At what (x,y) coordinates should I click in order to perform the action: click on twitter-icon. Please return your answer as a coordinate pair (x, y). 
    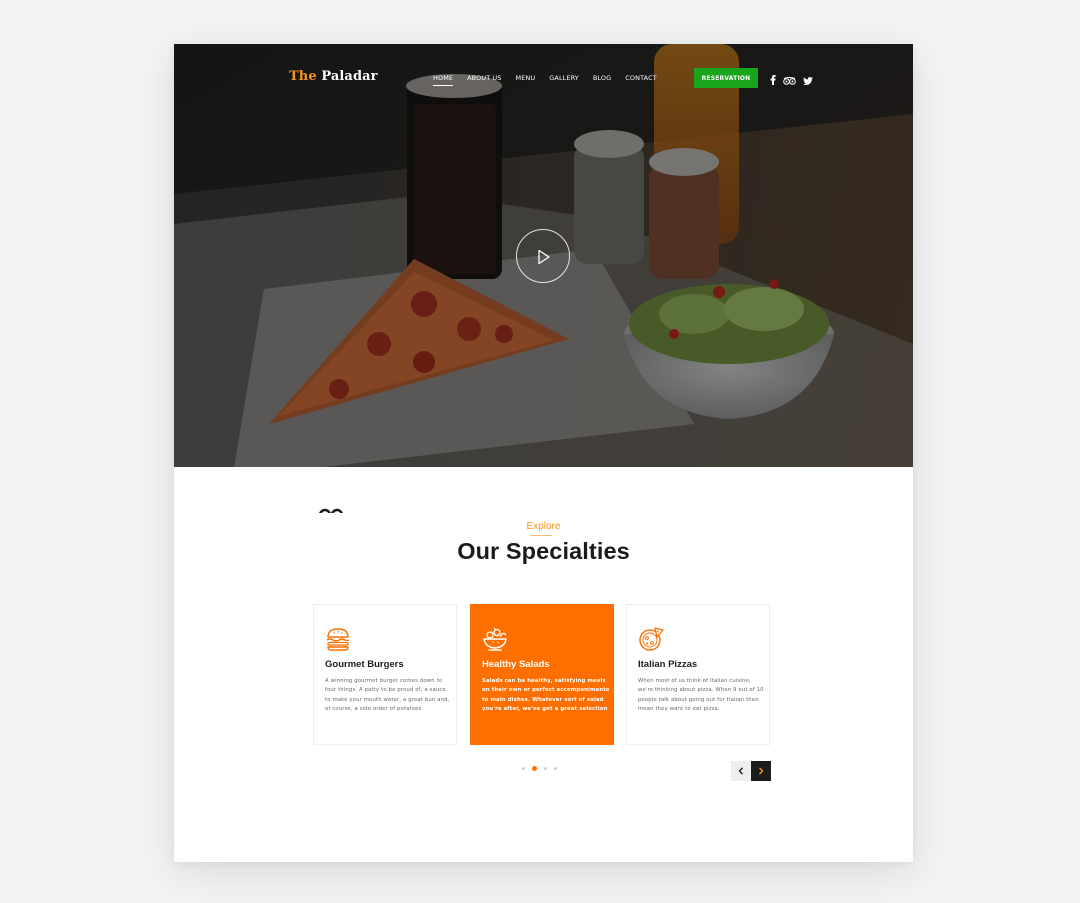
    Looking at the image, I should click on (808, 81).